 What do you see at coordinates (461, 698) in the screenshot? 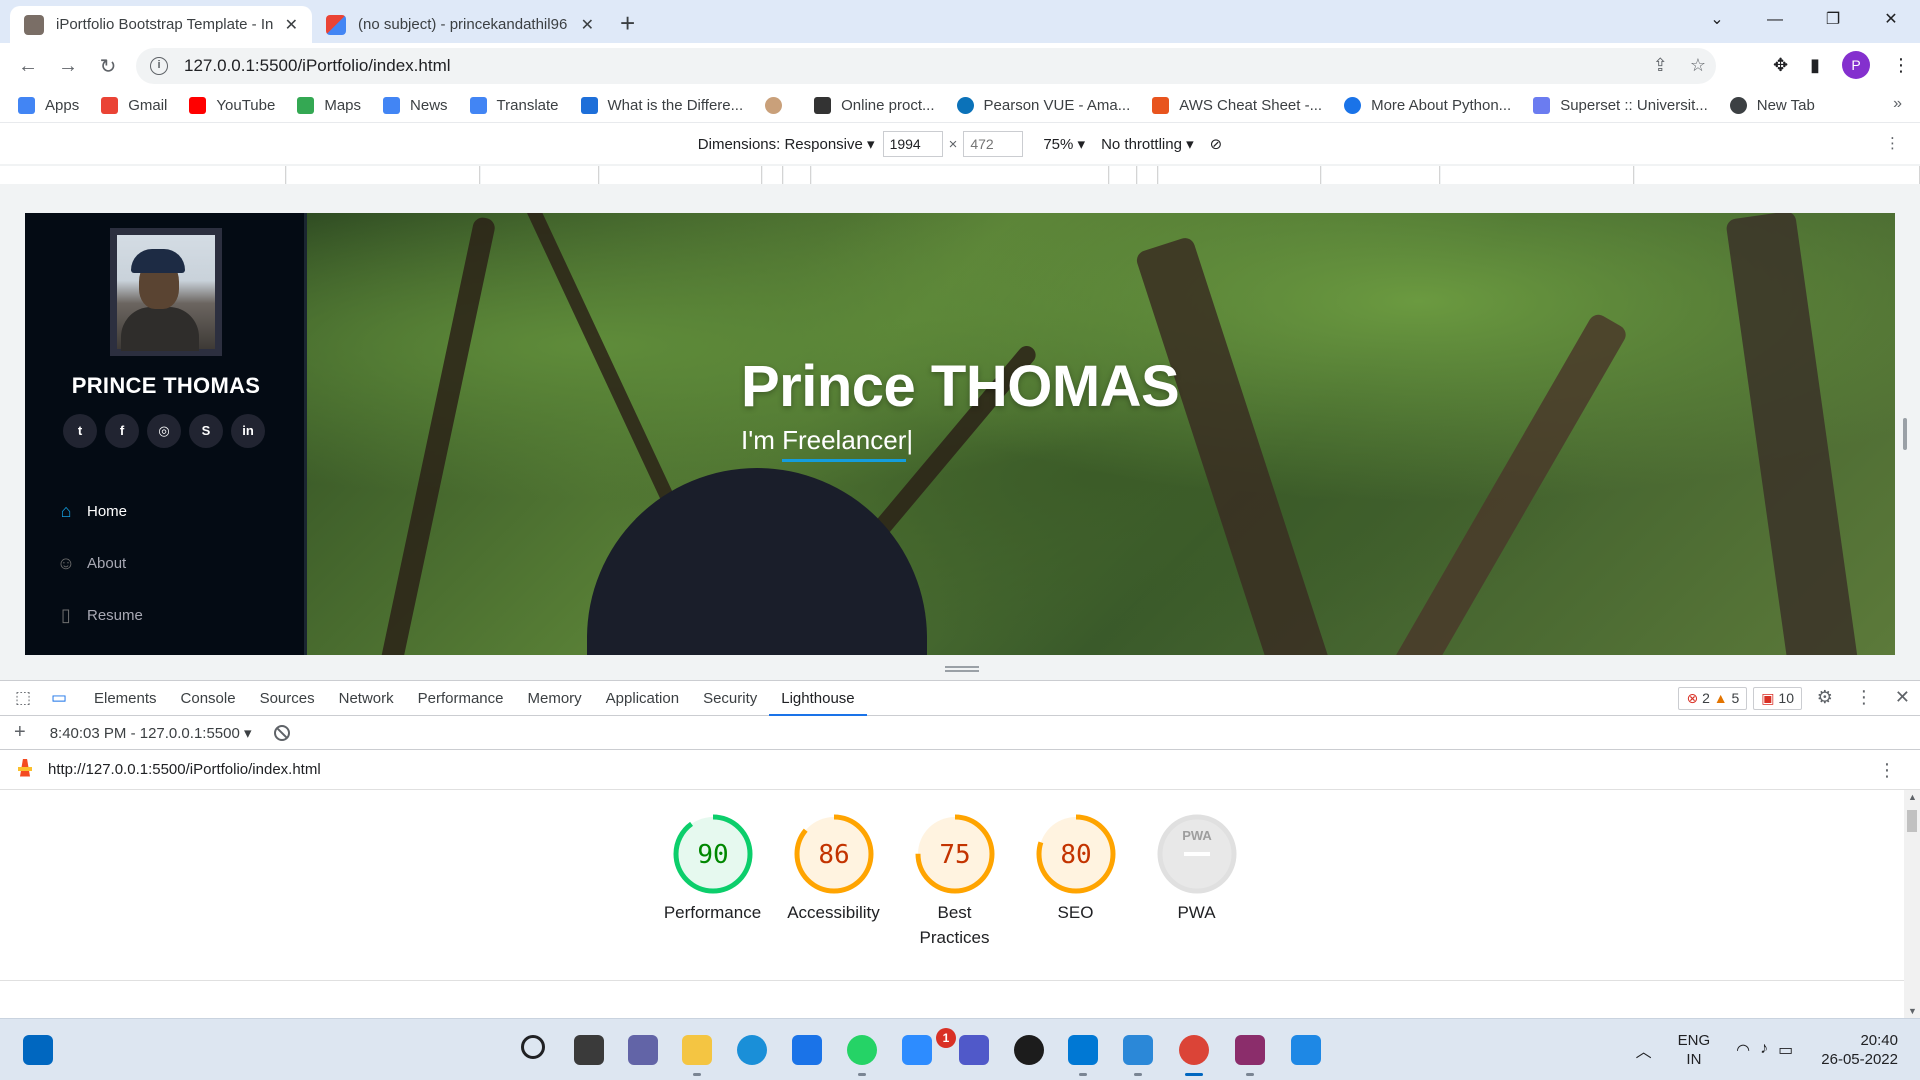
I see `devtools-tab-performance: Performance` at bounding box center [461, 698].